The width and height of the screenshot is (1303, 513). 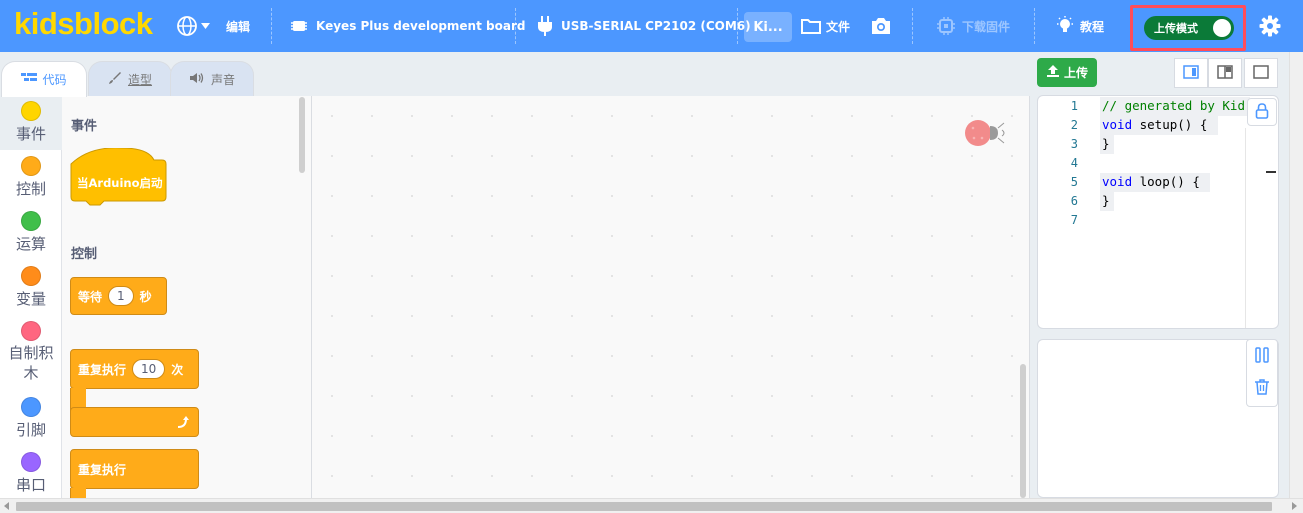 I want to click on category-my-blocks: 自制积木, so click(x=31, y=352).